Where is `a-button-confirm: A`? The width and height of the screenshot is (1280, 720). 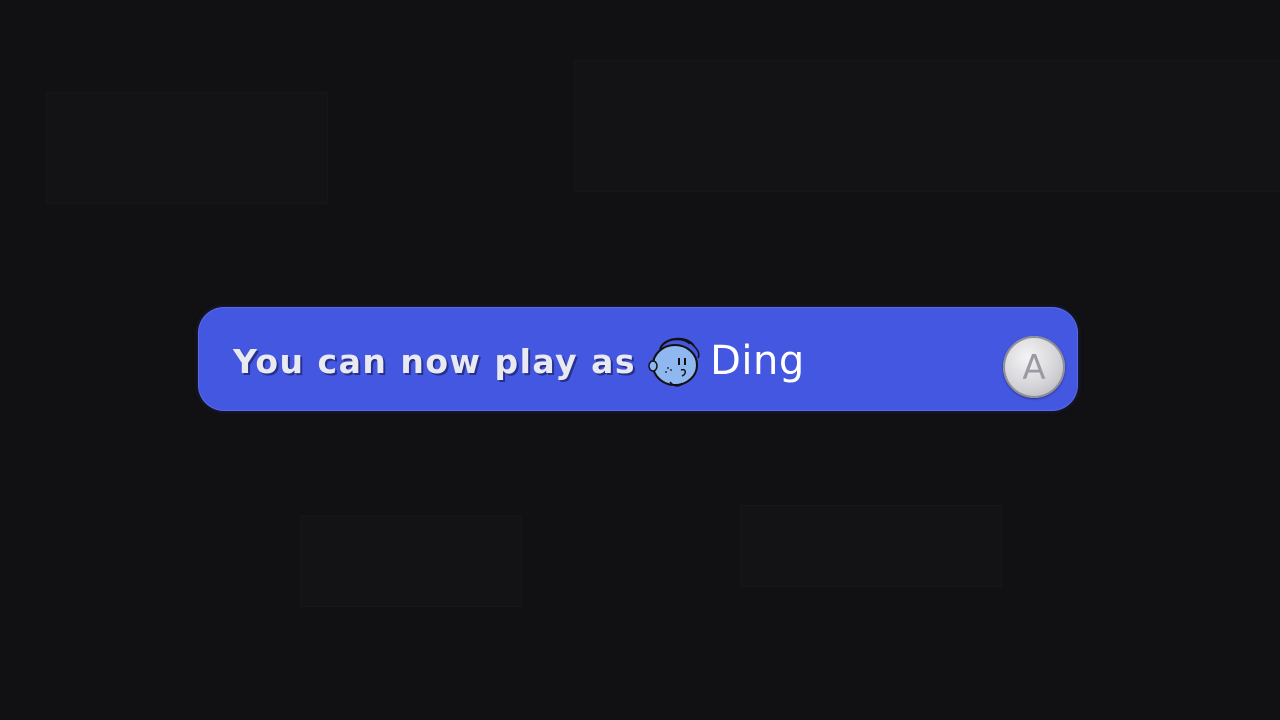
a-button-confirm: A is located at coordinates (1034, 367).